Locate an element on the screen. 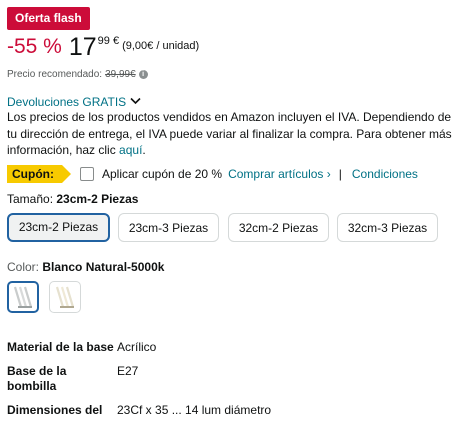  unit-price: (9,00€ / unidad) is located at coordinates (161, 46).